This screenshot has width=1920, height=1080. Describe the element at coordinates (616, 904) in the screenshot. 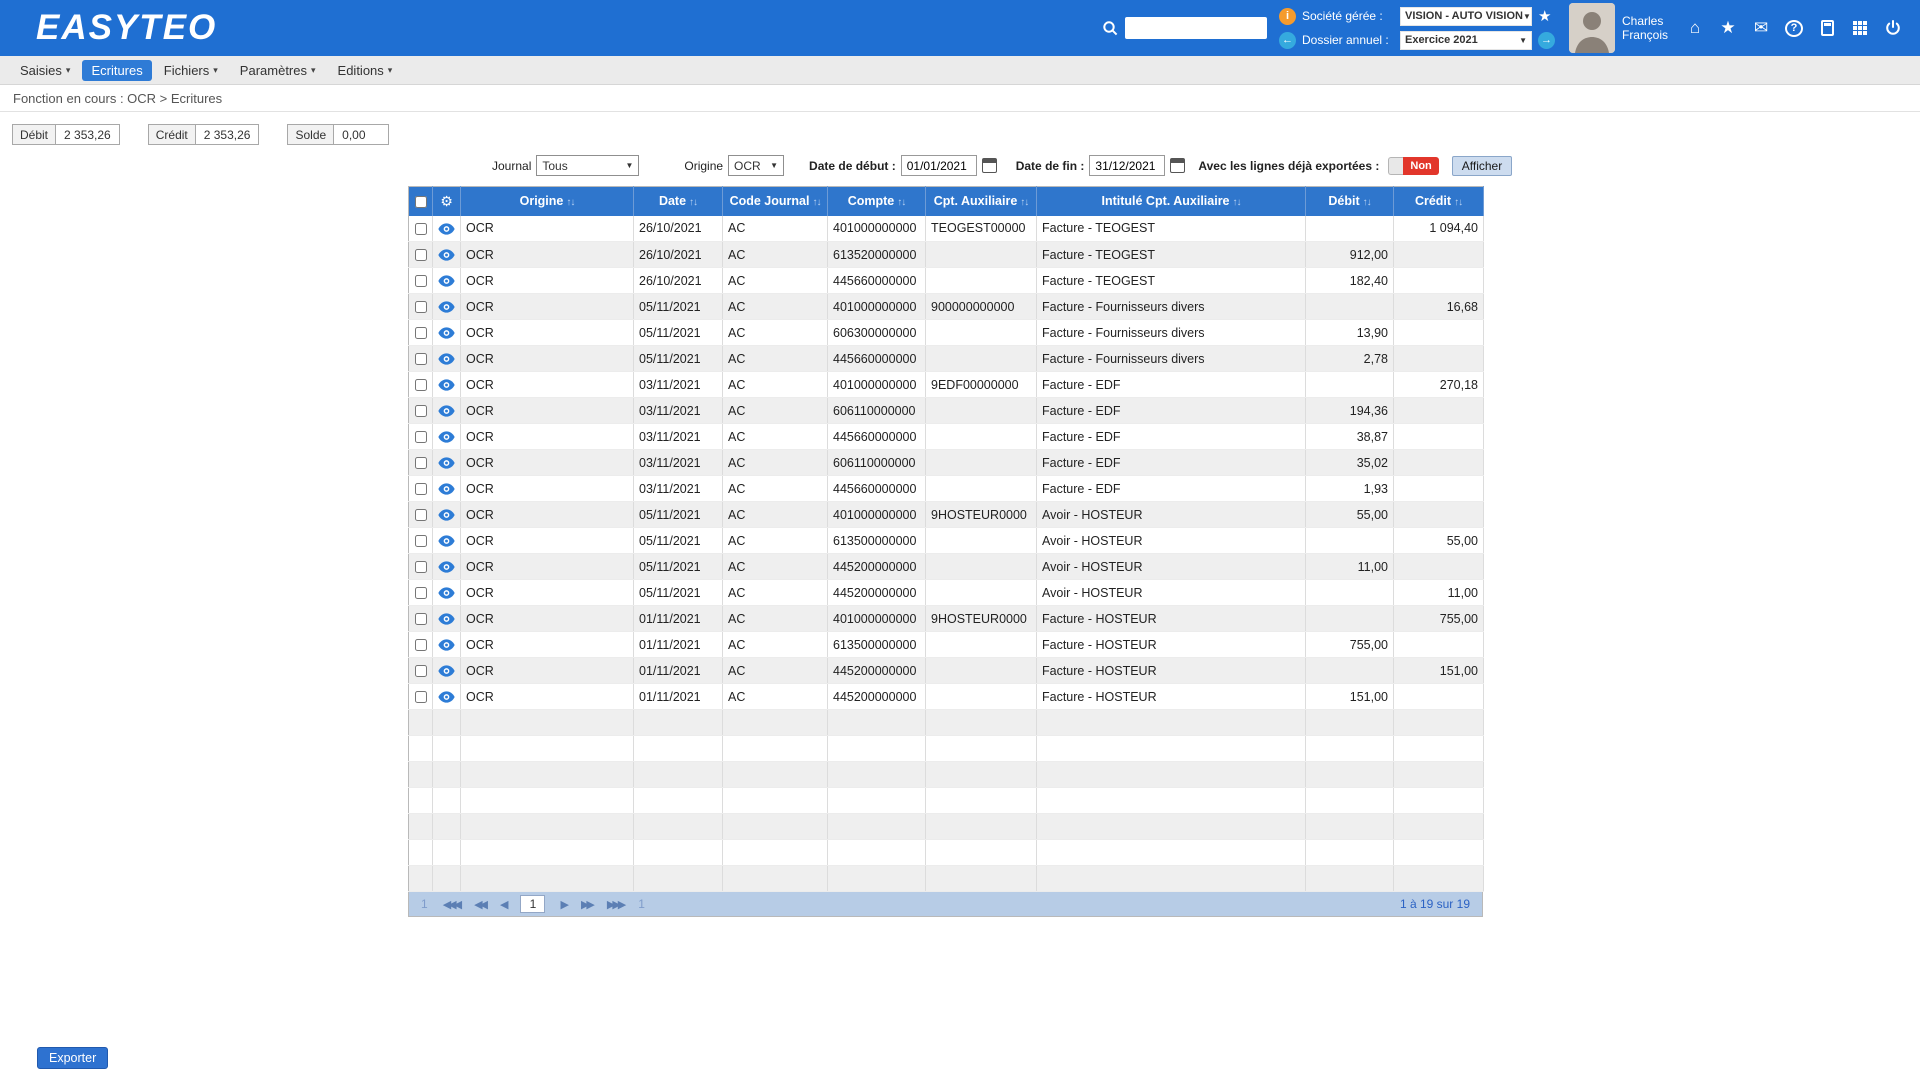

I see `last-page-button: ▶▶▶` at that location.